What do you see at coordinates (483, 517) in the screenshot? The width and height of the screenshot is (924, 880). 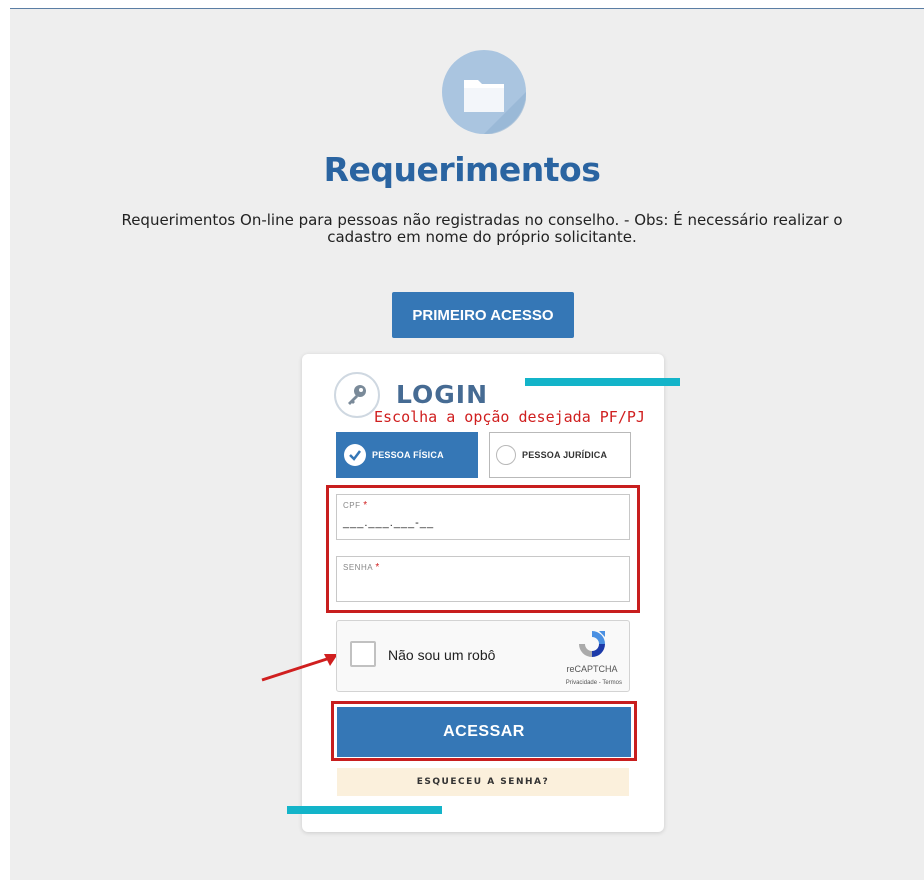 I see `cpf-field: CPF * ___.___.___-__` at bounding box center [483, 517].